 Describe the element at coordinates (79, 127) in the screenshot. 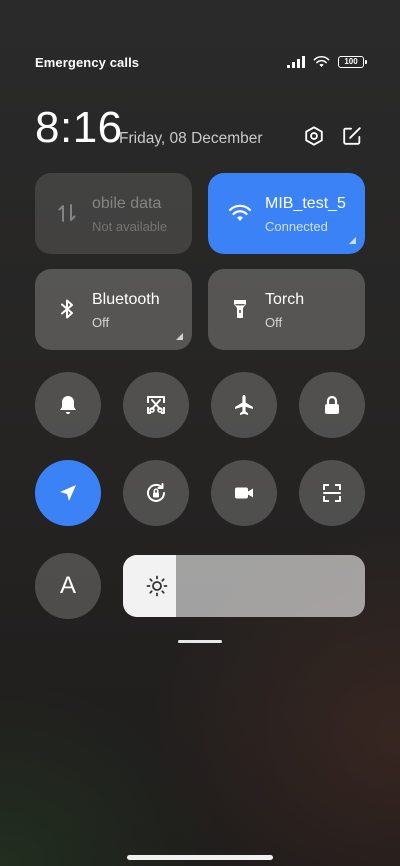

I see `clock: 8:16` at that location.